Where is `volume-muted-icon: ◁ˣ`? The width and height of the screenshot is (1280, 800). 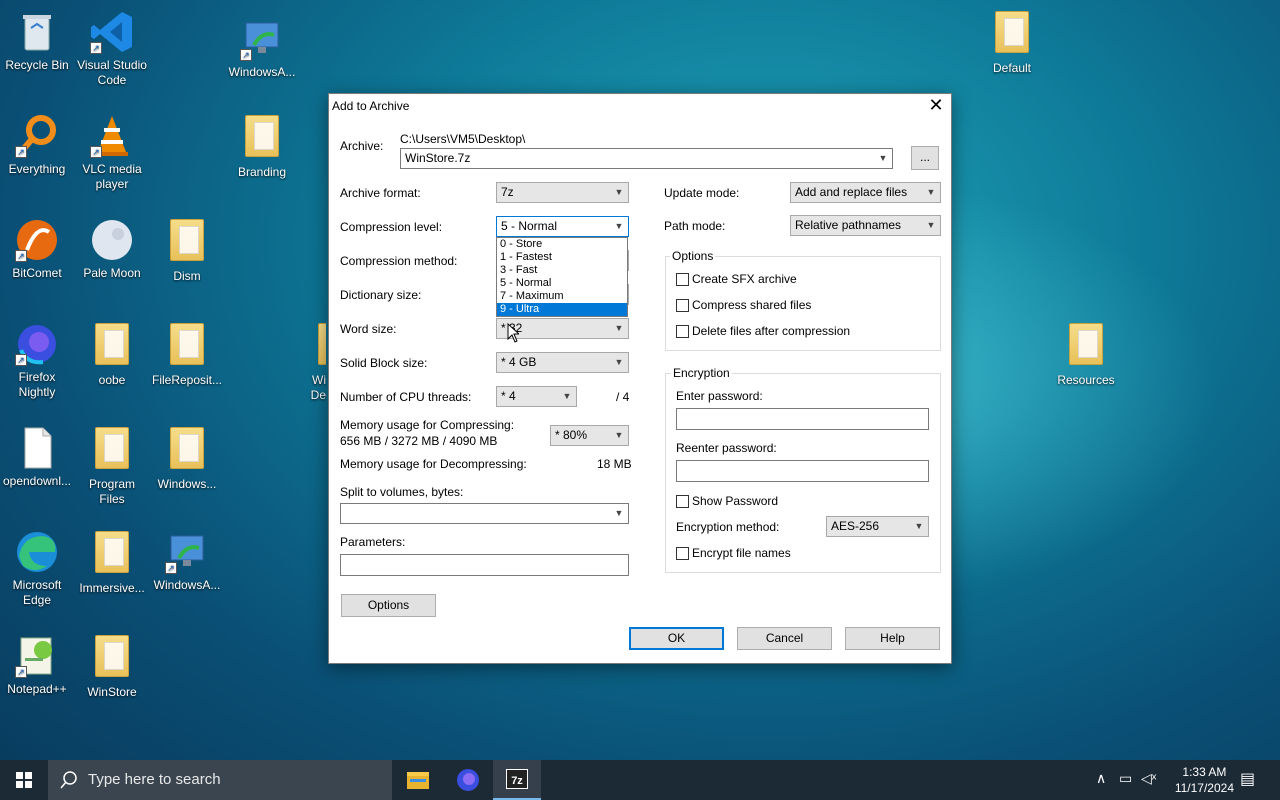 volume-muted-icon: ◁ˣ is located at coordinates (1148, 778).